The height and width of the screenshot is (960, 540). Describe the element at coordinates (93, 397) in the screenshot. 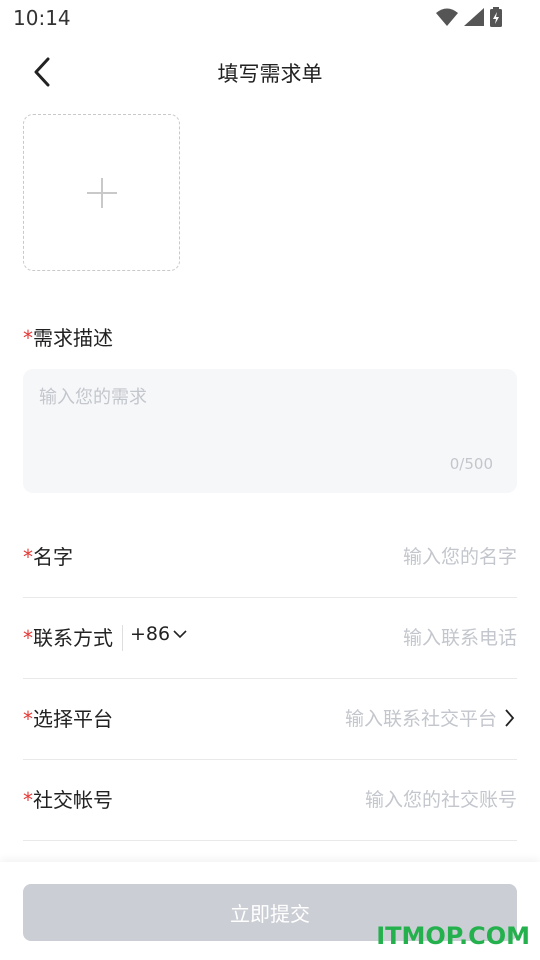

I see `description-placeholder: 输入您的需求` at that location.